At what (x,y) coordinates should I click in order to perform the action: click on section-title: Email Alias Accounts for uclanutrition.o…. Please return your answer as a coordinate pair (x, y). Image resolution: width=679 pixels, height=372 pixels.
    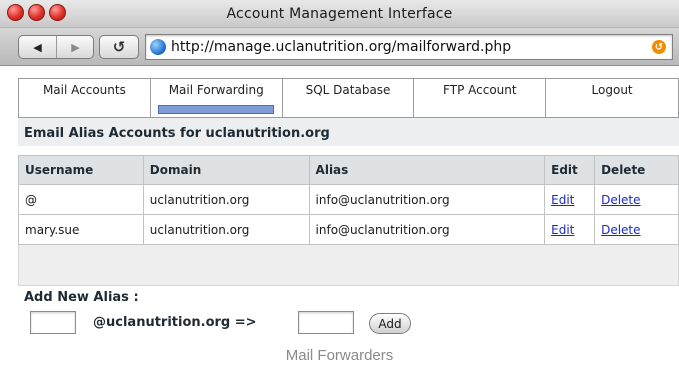
    Looking at the image, I should click on (177, 133).